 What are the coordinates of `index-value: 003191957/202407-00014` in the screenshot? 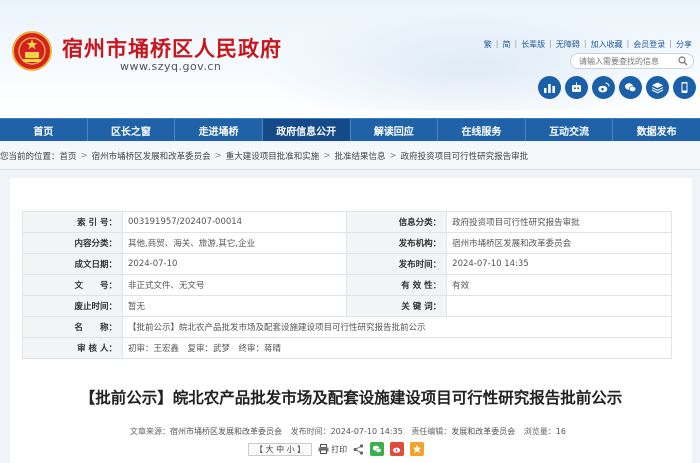 It's located at (234, 222).